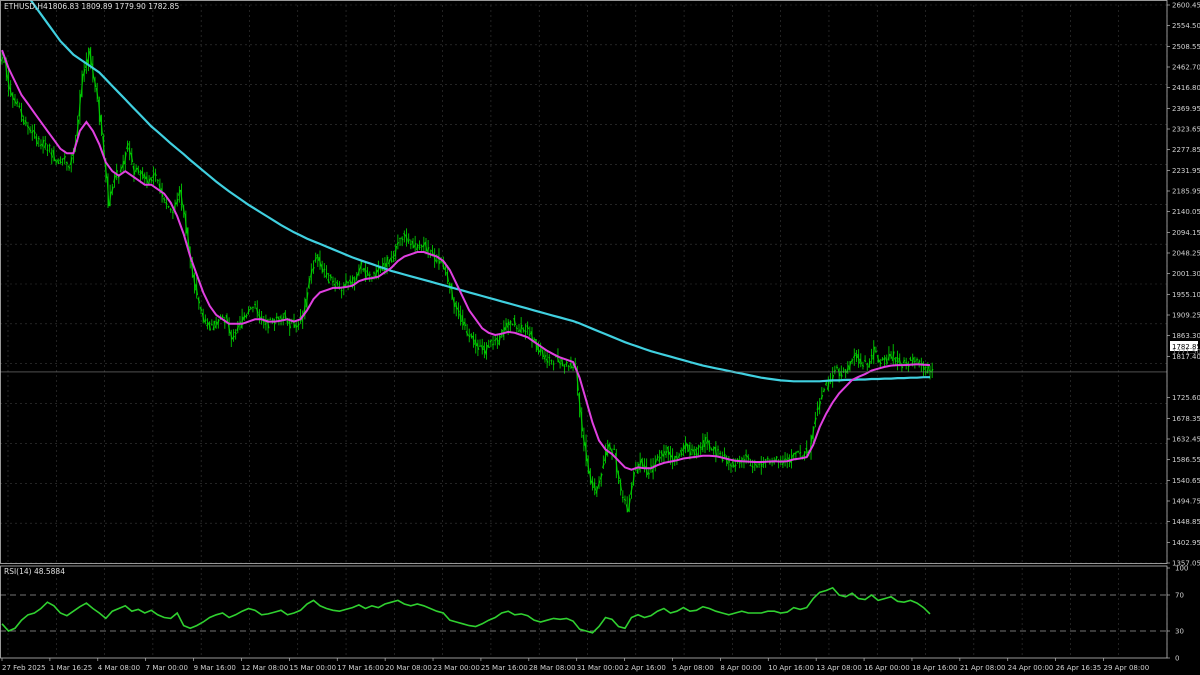 Image resolution: width=1200 pixels, height=675 pixels. What do you see at coordinates (1186, 171) in the screenshot?
I see `price-tick-label: 2231.95` at bounding box center [1186, 171].